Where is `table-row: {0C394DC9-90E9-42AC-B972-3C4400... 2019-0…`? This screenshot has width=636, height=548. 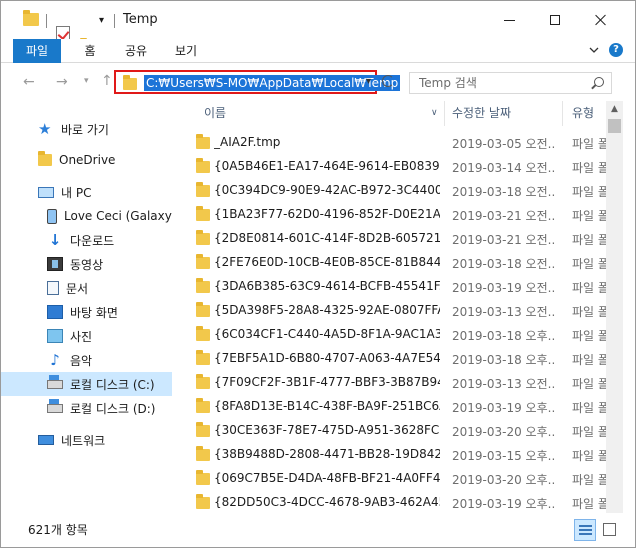 table-row: {0C394DC9-90E9-42AC-B972-3C4400... 2019-0… is located at coordinates (395, 190).